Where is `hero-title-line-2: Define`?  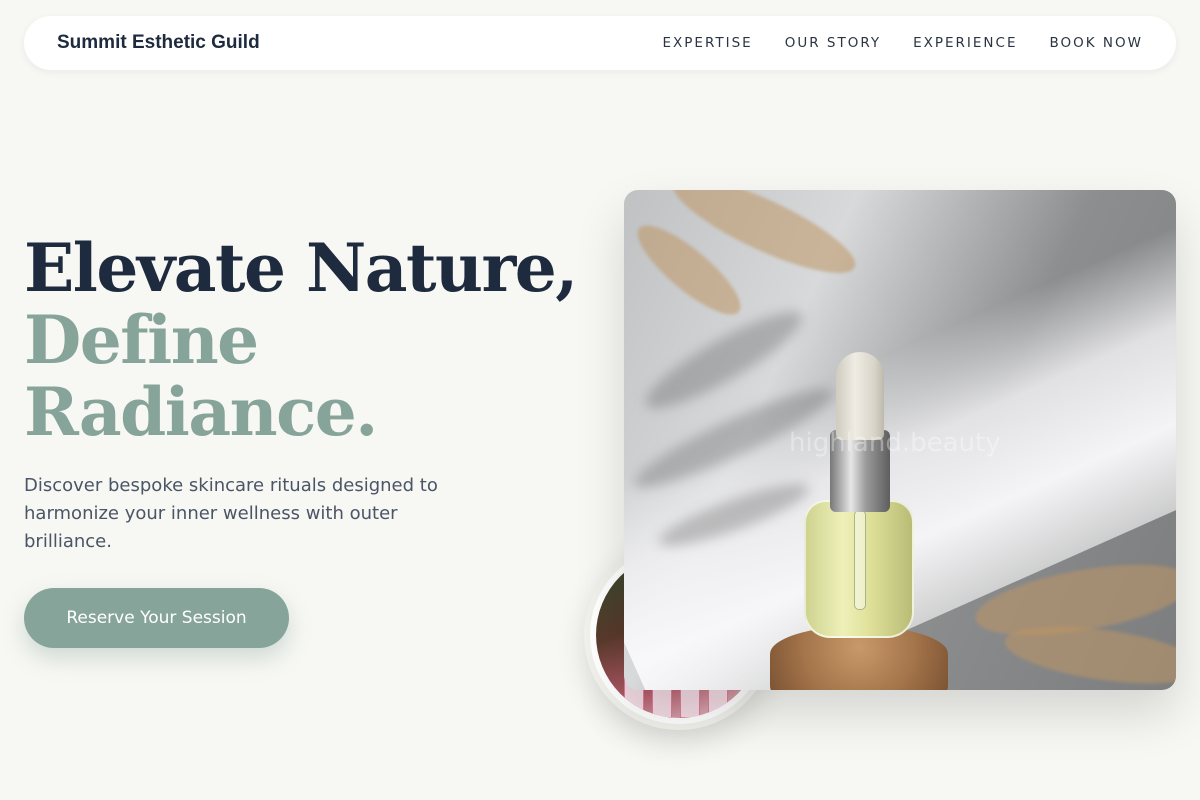
hero-title-line-2: Define is located at coordinates (141, 340).